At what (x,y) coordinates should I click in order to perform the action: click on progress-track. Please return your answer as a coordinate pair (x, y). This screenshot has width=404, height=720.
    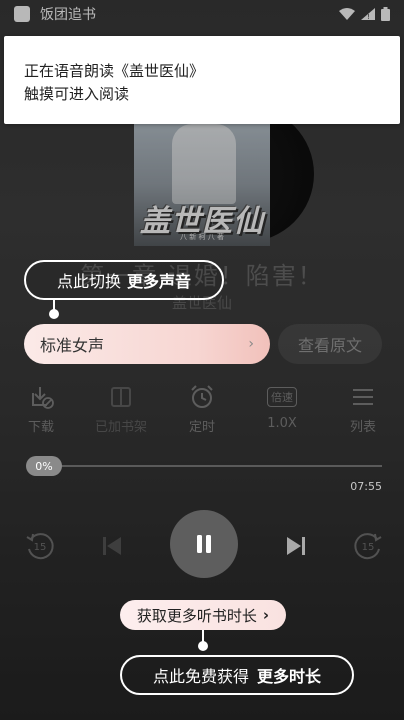
    Looking at the image, I should click on (205, 466).